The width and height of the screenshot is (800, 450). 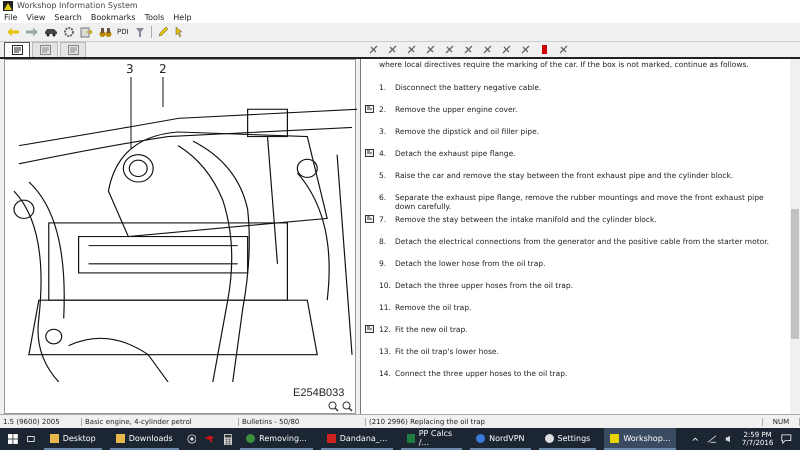 What do you see at coordinates (77, 5) in the screenshot?
I see `window-title: Workshop Information System` at bounding box center [77, 5].